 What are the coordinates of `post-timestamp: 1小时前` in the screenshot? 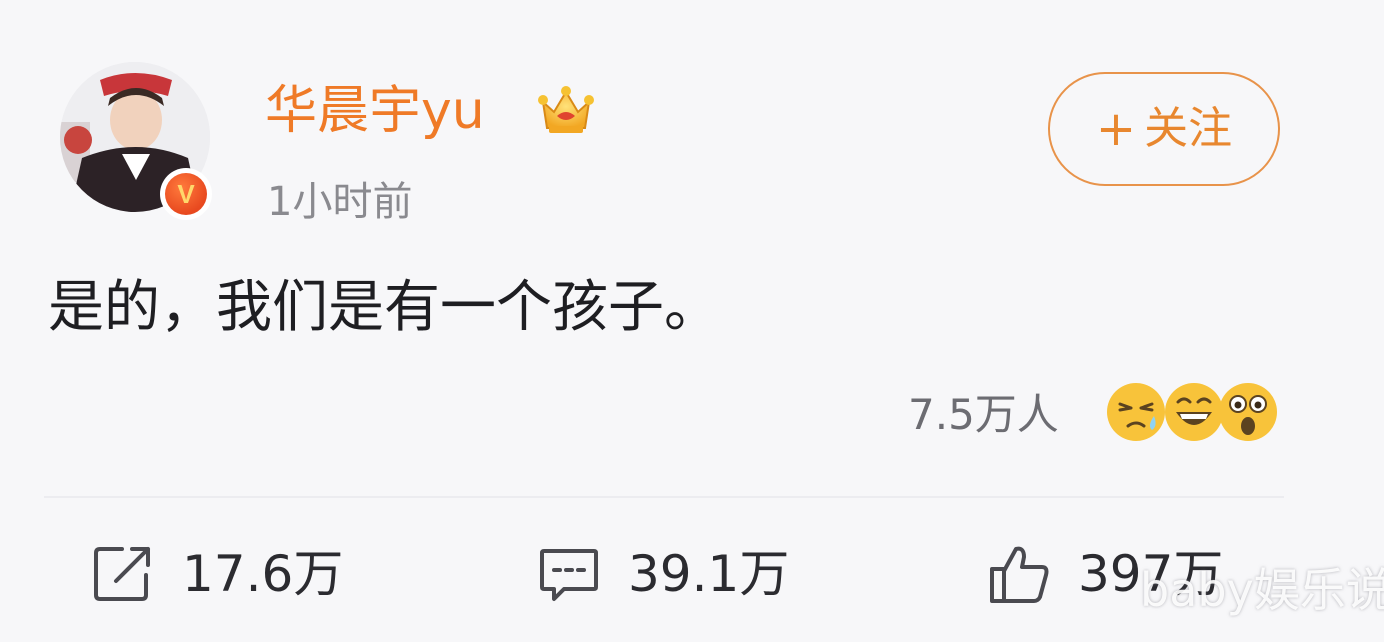 It's located at (340, 202).